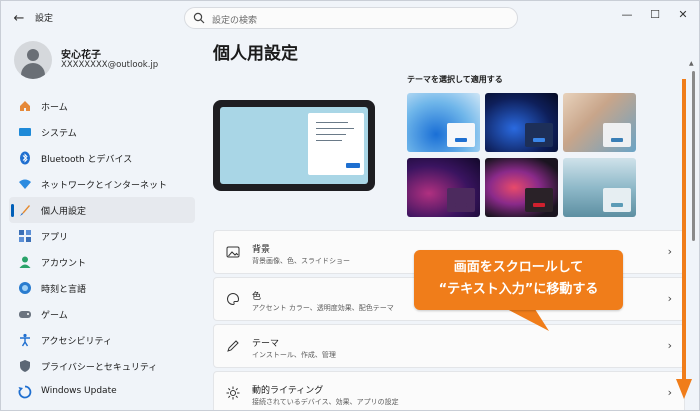 Image resolution: width=700 pixels, height=411 pixels. What do you see at coordinates (684, 389) in the screenshot?
I see `scroll-down-arrow-icon` at bounding box center [684, 389].